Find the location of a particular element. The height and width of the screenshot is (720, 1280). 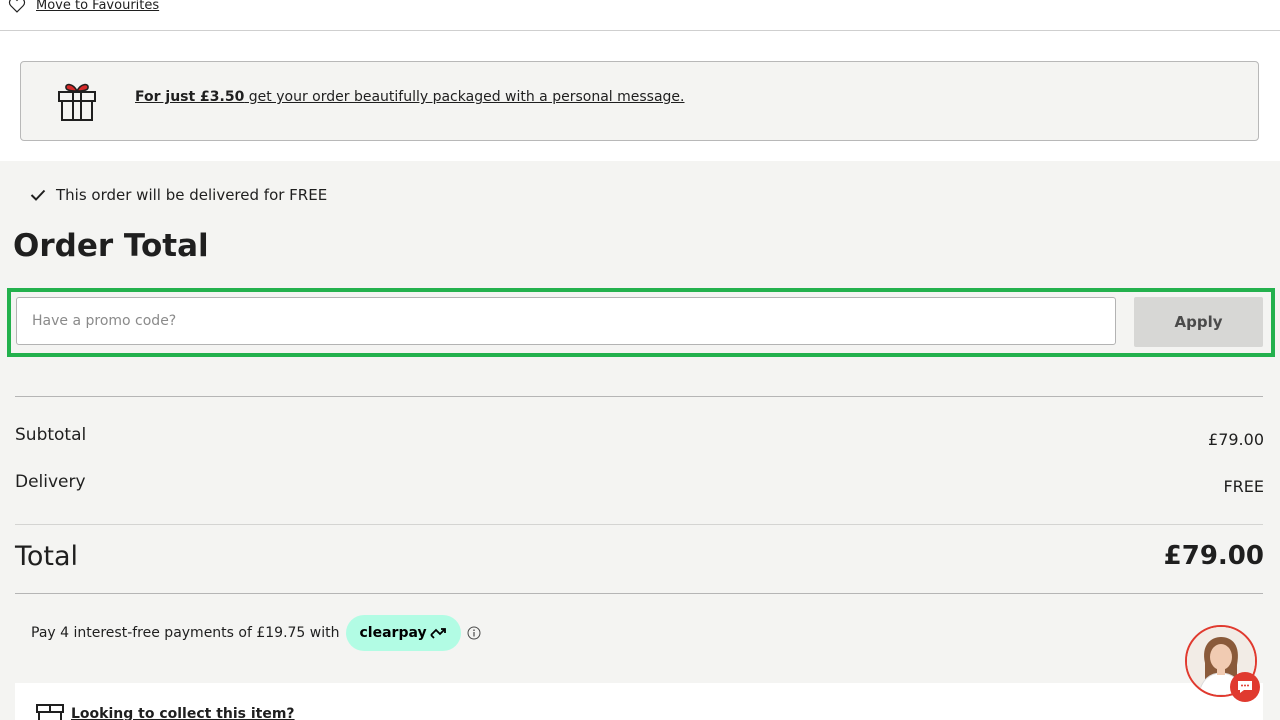

chat-button is located at coordinates (1245, 687).